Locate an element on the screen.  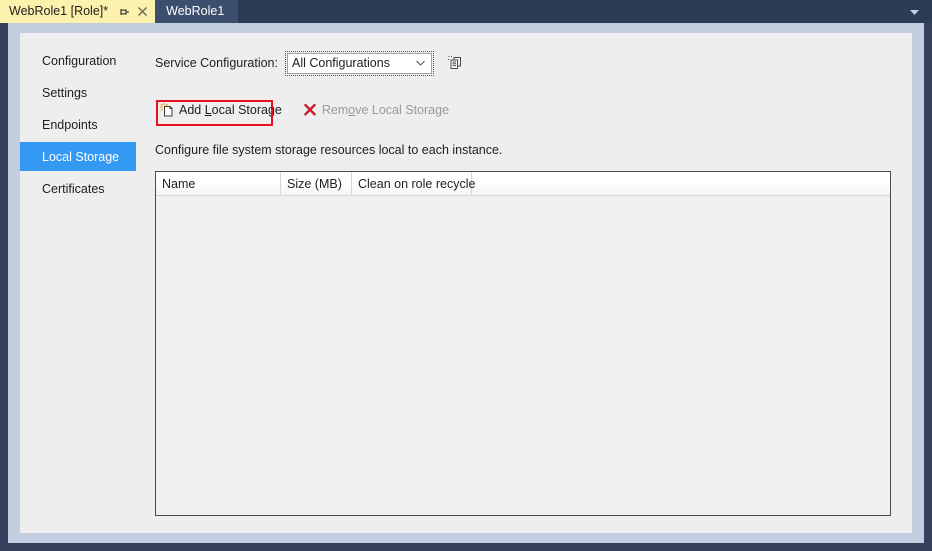
grid-column-header-size: Size (MB) is located at coordinates (316, 183).